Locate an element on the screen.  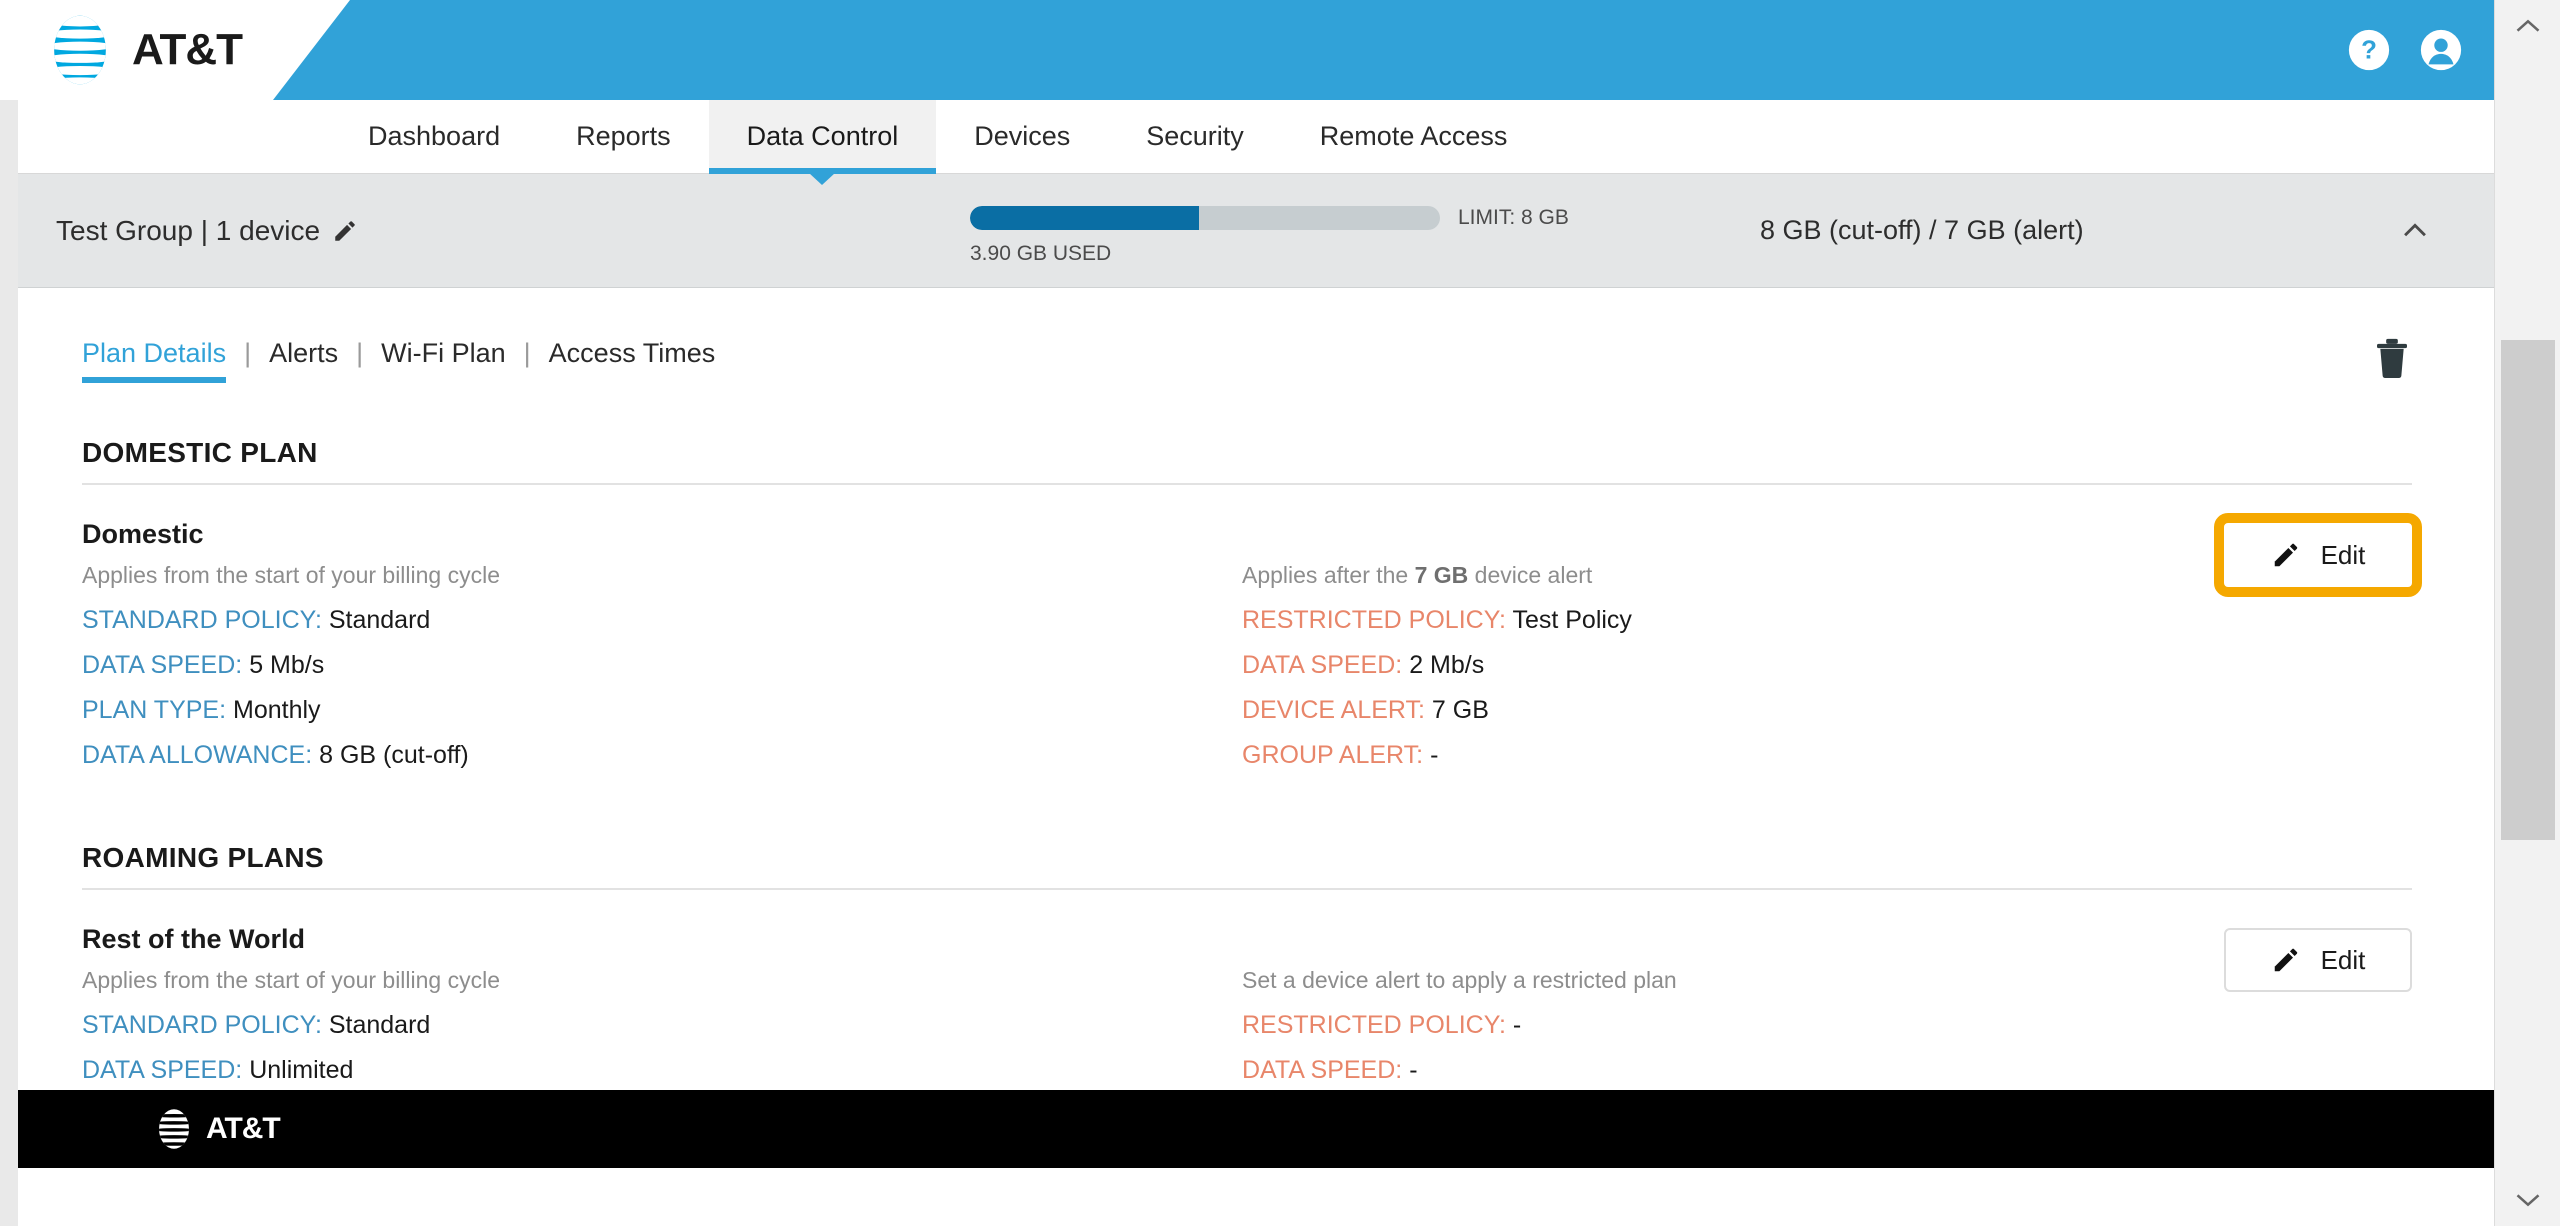
nav-item-dashboard: Dashboard is located at coordinates (434, 136).